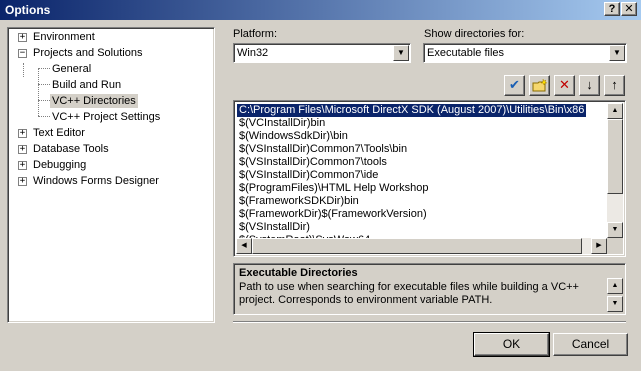  I want to click on tree-item-vc-directories: VC++ Directories, so click(108, 101).